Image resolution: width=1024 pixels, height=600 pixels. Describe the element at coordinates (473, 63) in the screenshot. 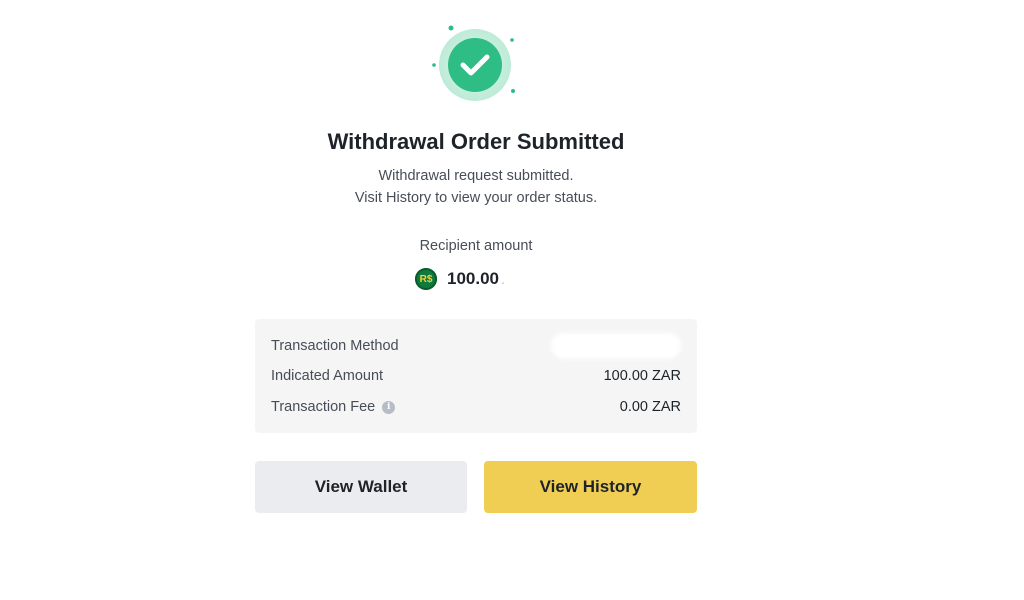

I see `success-check-icon` at that location.